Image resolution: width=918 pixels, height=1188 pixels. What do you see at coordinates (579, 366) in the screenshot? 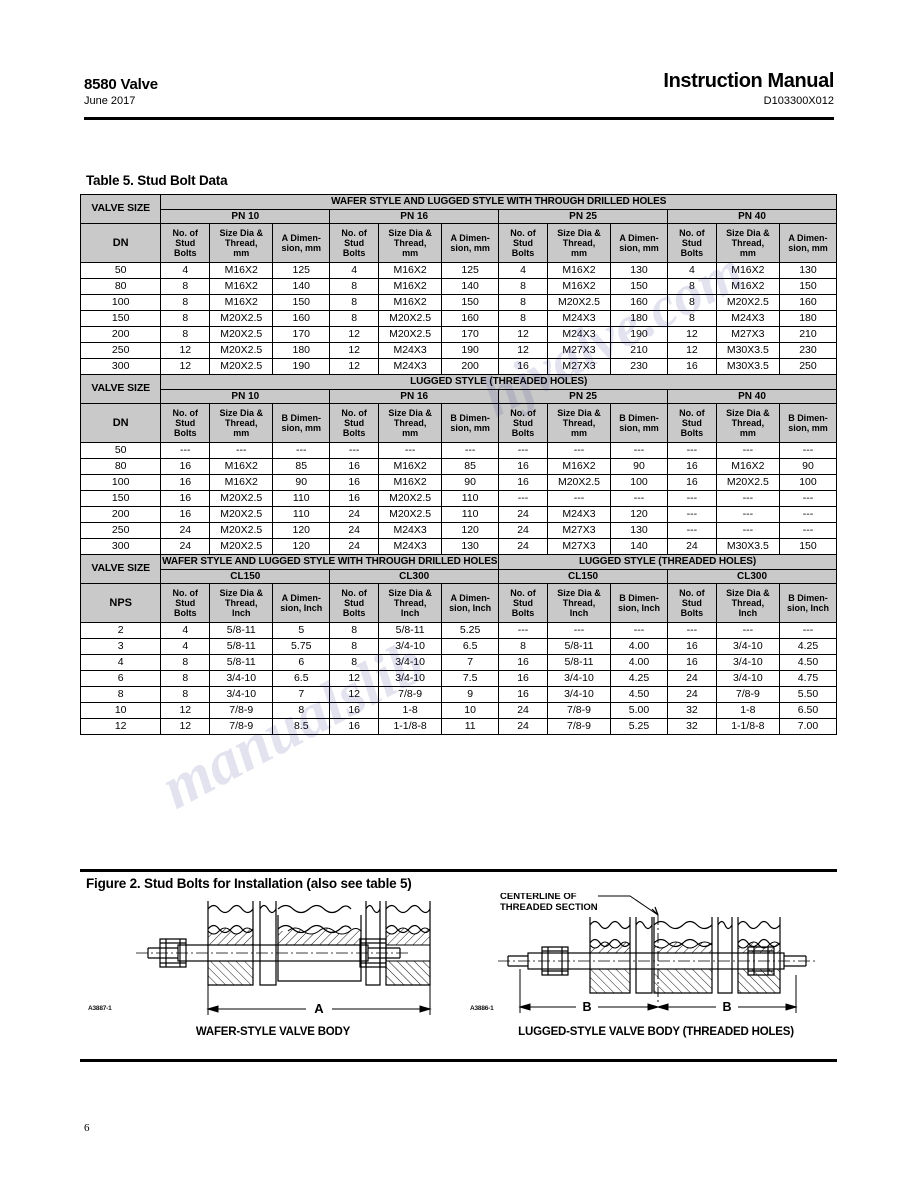
I see `table-cell: M27X3` at bounding box center [579, 366].